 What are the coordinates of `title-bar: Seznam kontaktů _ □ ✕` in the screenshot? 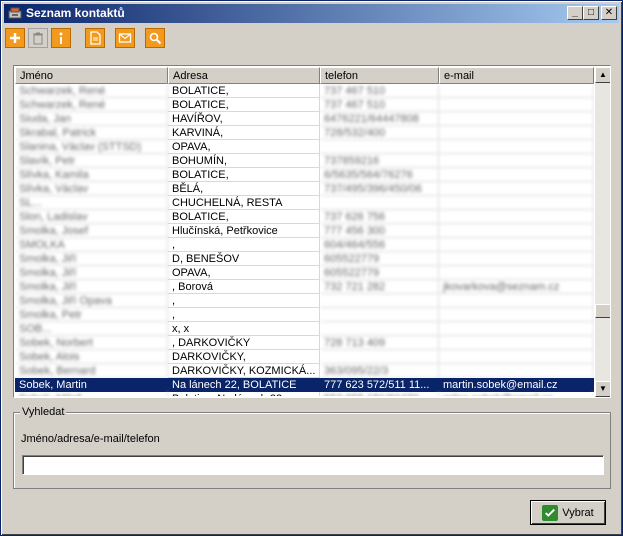 It's located at (311, 13).